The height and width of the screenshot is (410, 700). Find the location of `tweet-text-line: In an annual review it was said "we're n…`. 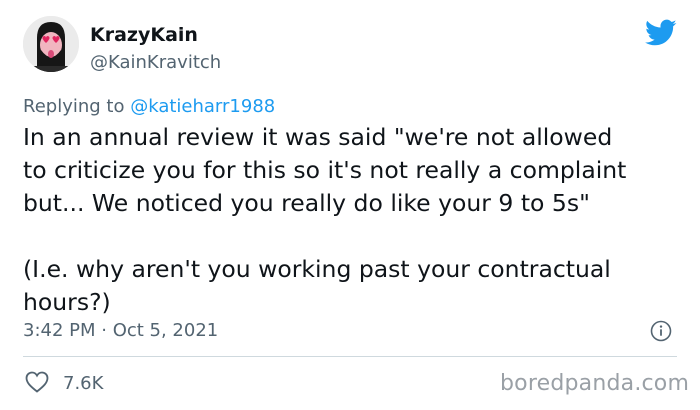

tweet-text-line: In an annual review it was said "we're n… is located at coordinates (318, 137).